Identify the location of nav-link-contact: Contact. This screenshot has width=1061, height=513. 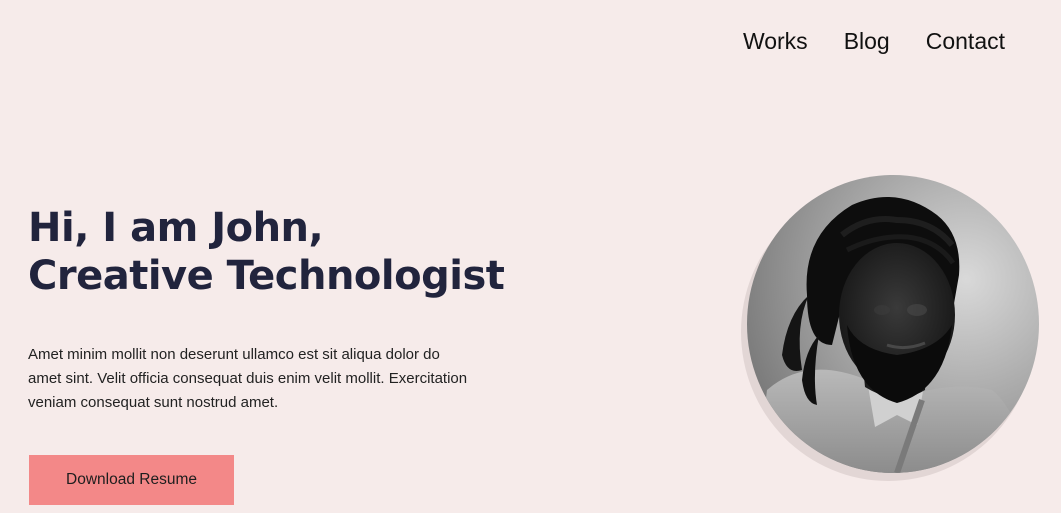
(965, 41).